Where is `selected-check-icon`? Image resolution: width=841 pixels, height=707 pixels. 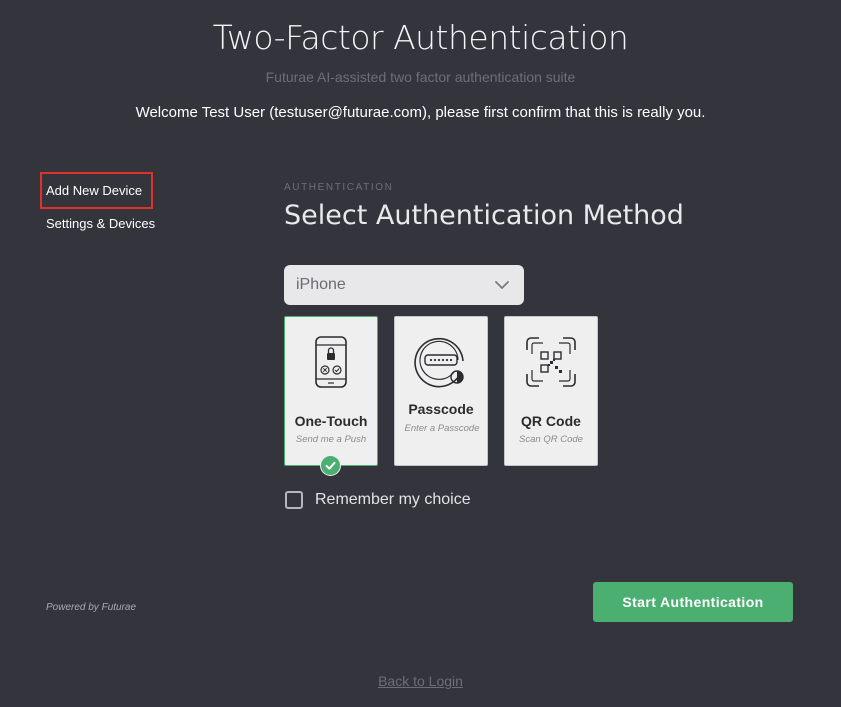 selected-check-icon is located at coordinates (330, 465).